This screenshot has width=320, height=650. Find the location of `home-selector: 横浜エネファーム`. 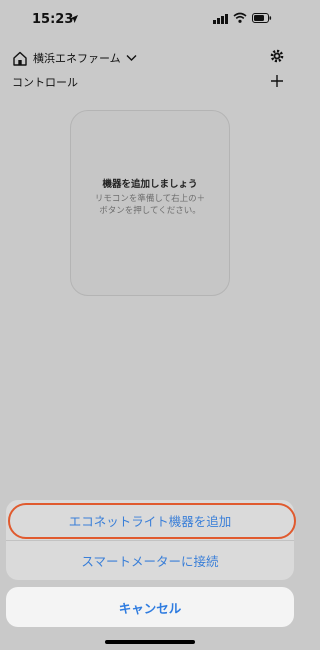

home-selector: 横浜エネファーム is located at coordinates (74, 58).